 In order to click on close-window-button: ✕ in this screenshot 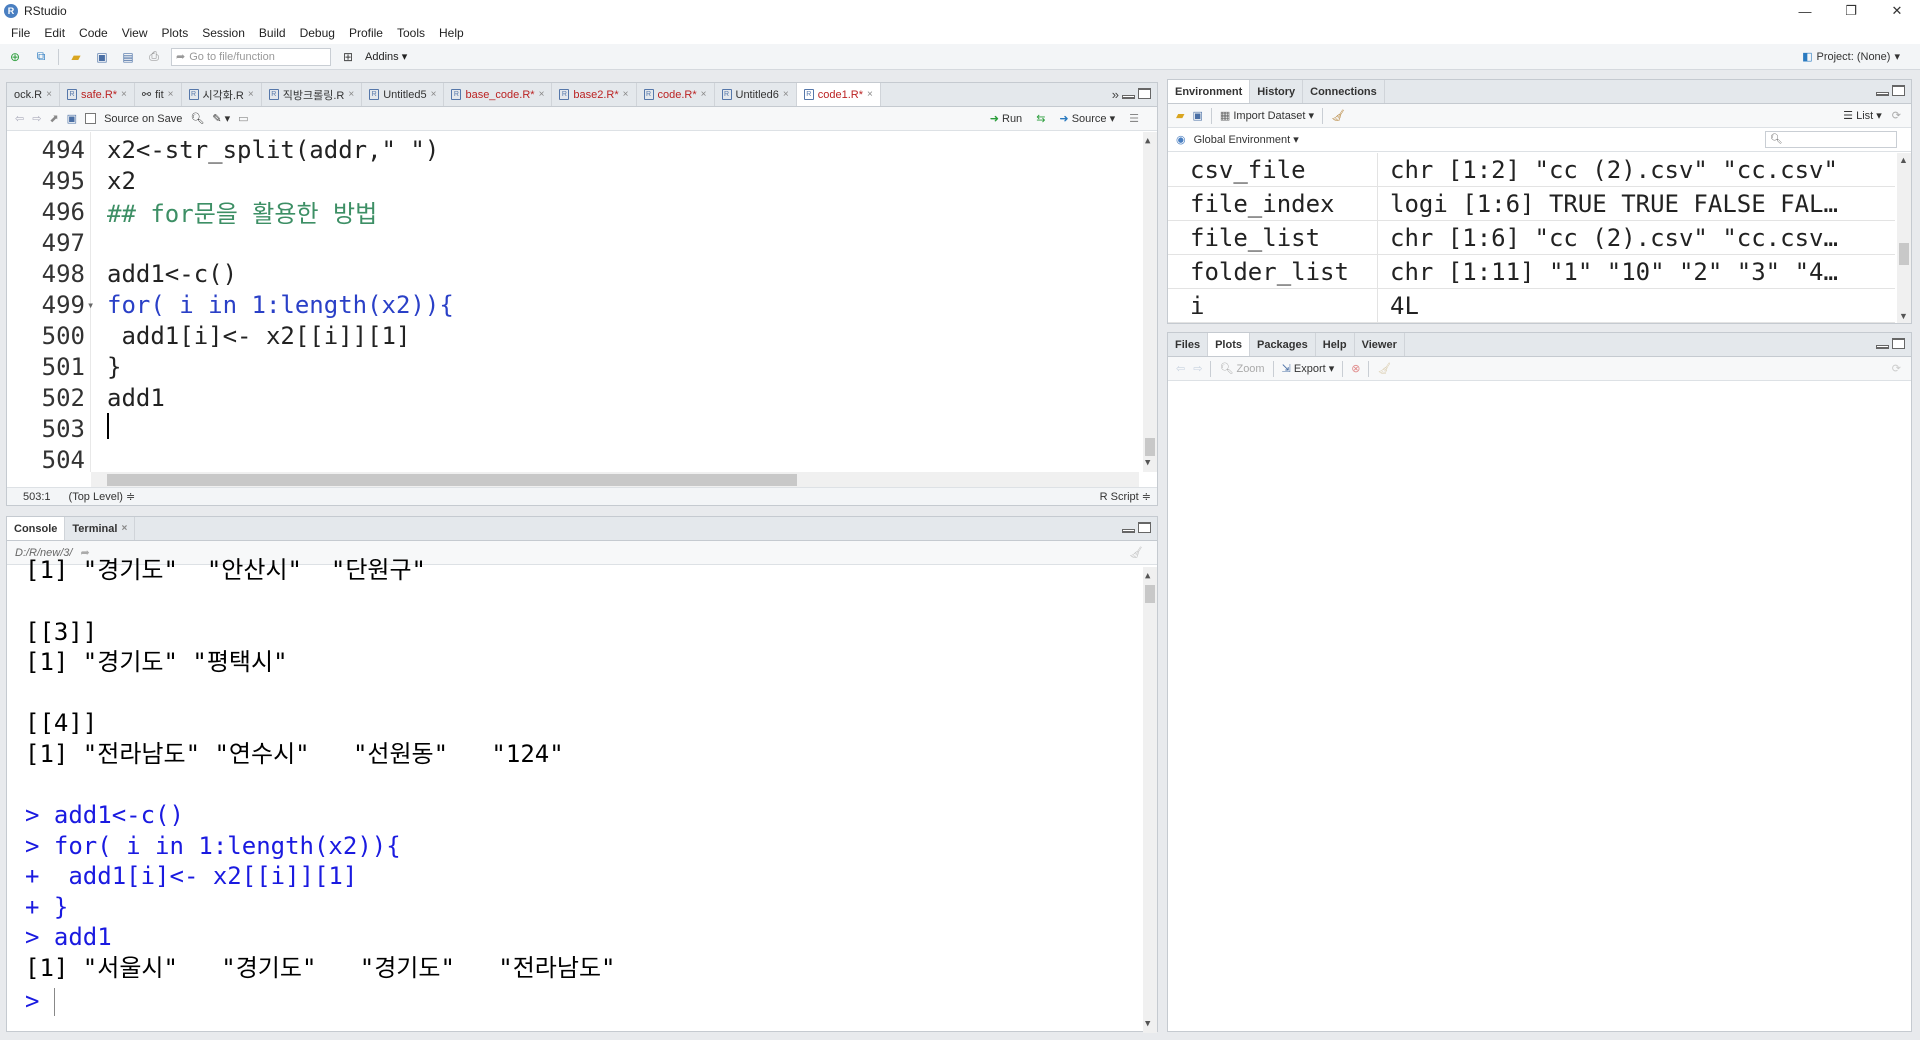, I will do `click(1897, 11)`.